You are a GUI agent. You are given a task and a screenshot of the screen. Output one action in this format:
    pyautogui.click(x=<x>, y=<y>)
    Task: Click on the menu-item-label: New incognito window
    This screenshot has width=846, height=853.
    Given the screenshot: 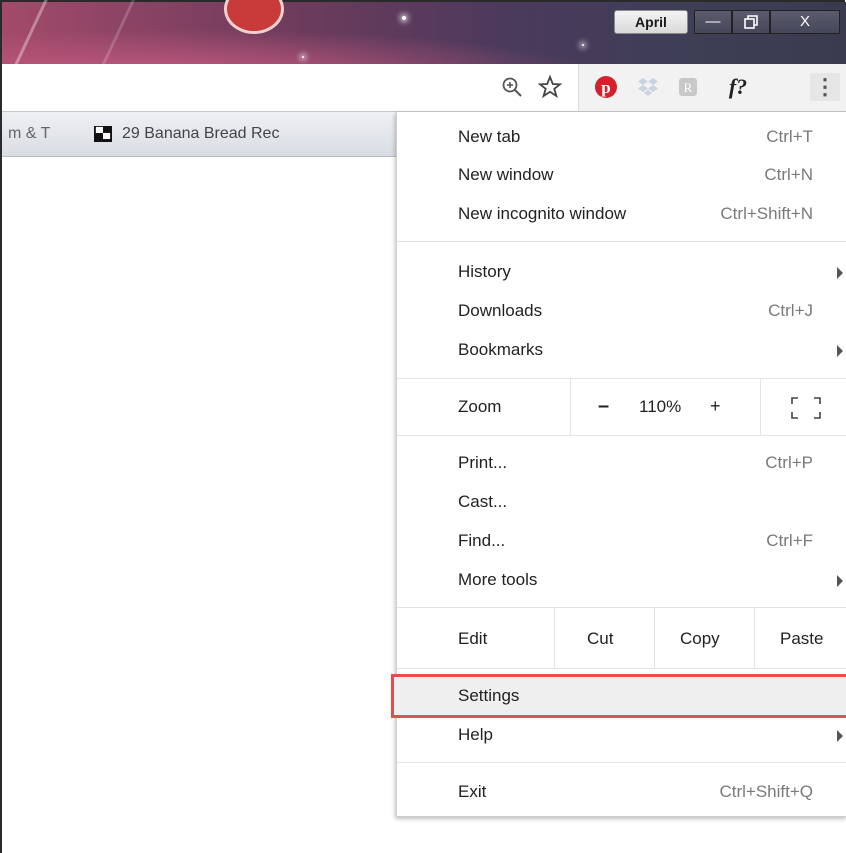 What is the action you would take?
    pyautogui.click(x=542, y=213)
    